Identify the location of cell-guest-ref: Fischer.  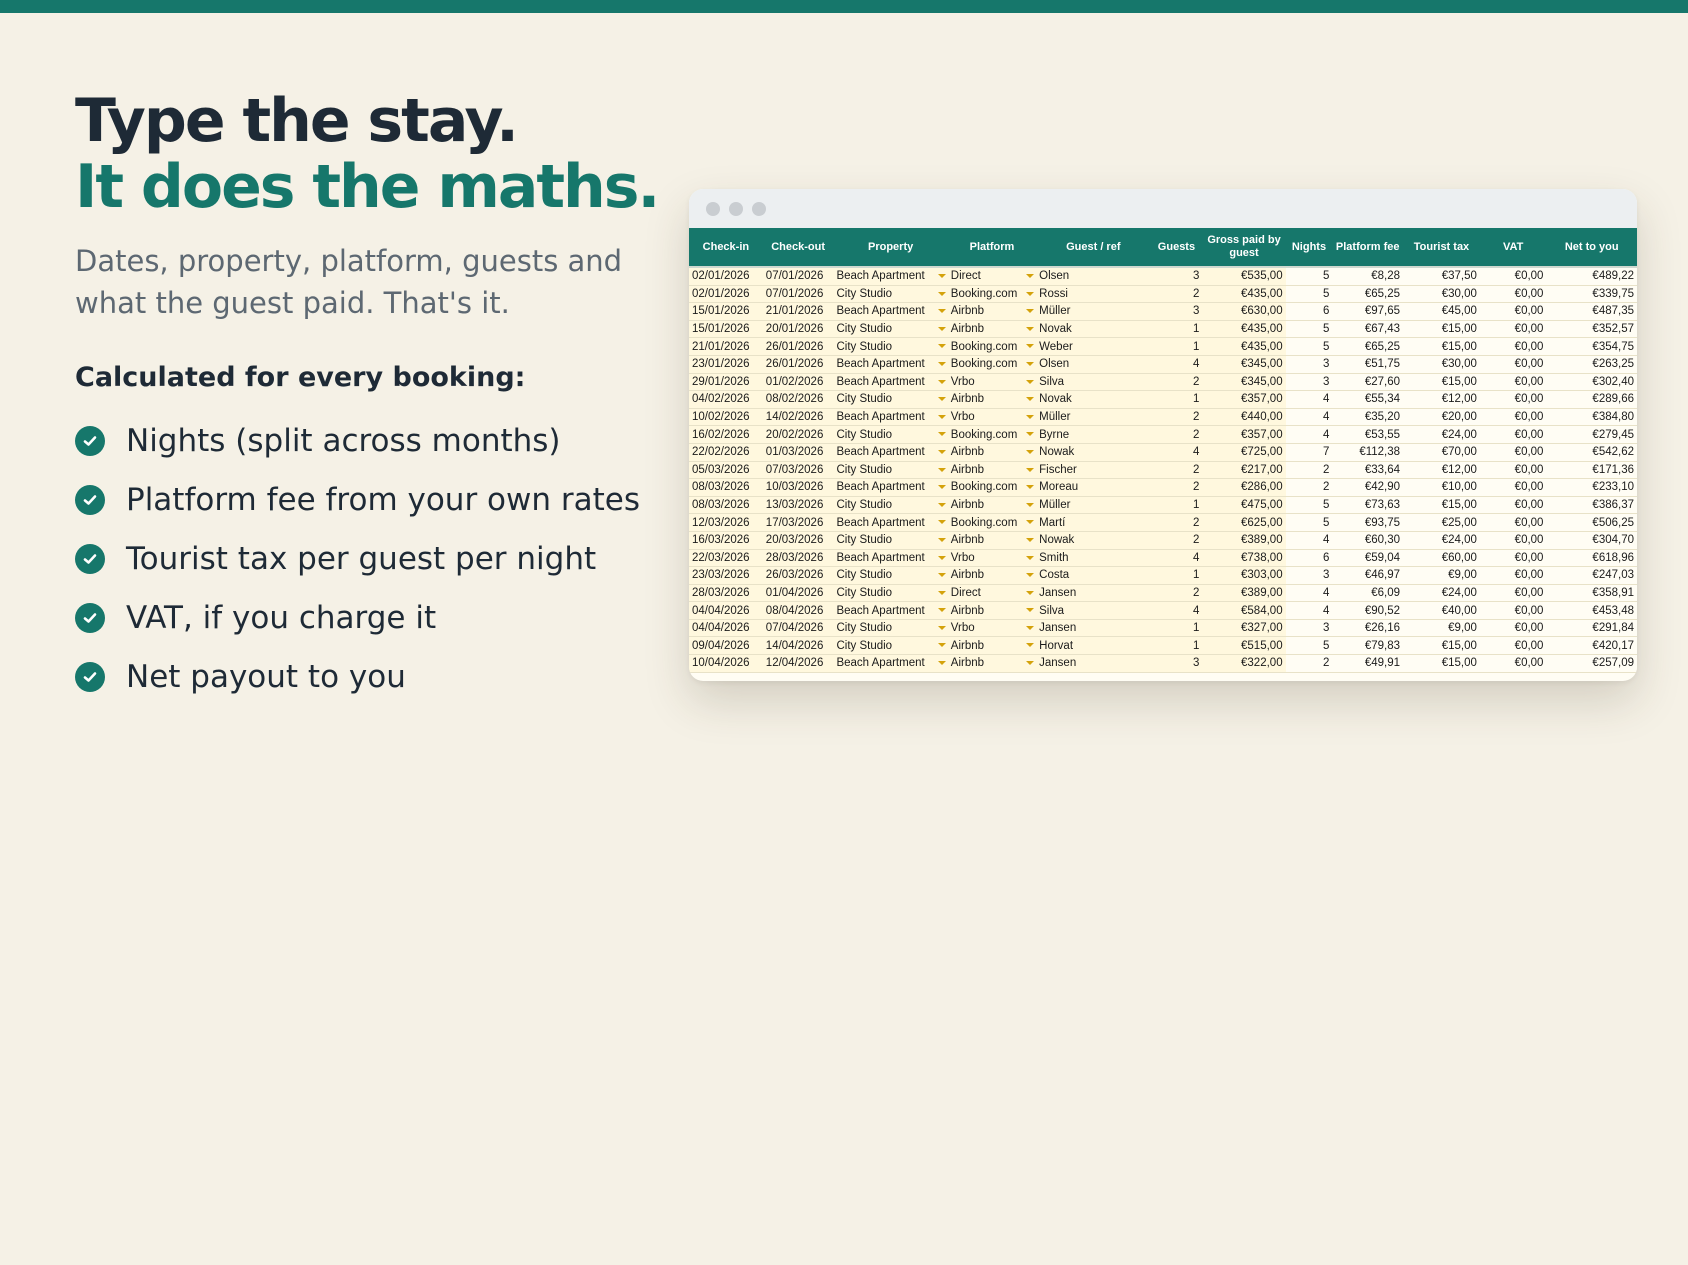
(1093, 470).